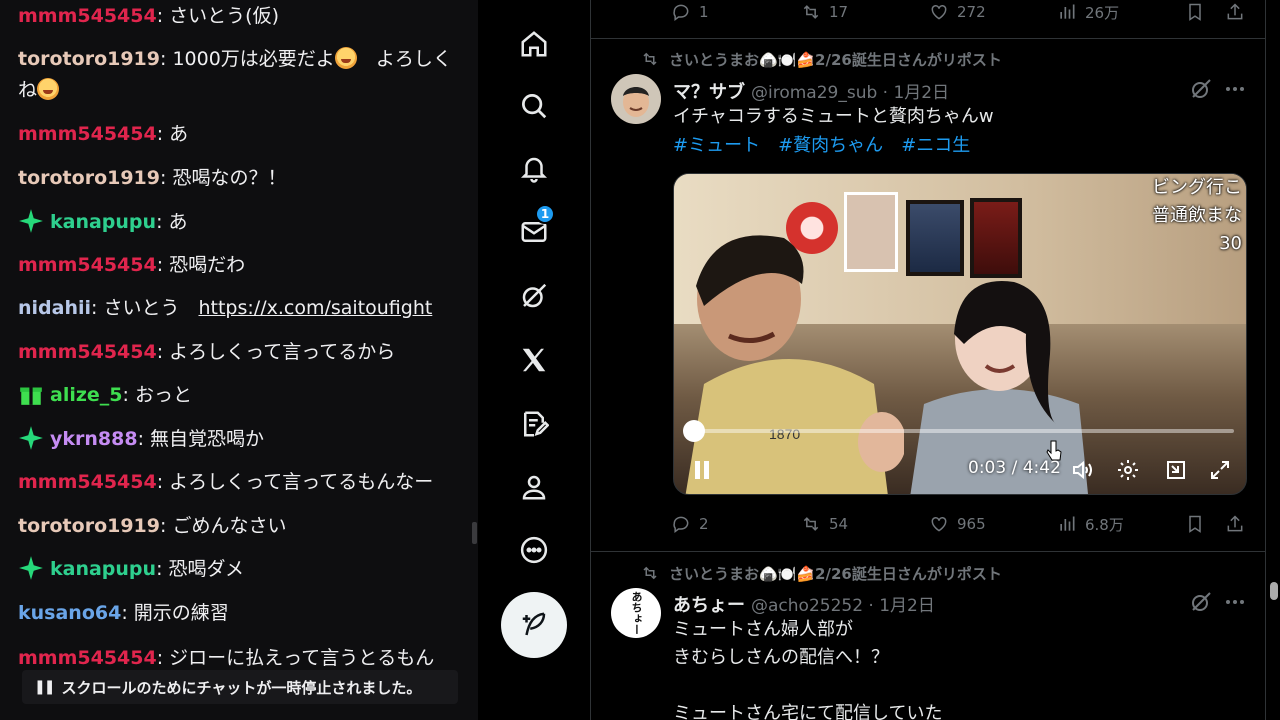 The height and width of the screenshot is (720, 1280). I want to click on nav-explore, so click(534, 106).